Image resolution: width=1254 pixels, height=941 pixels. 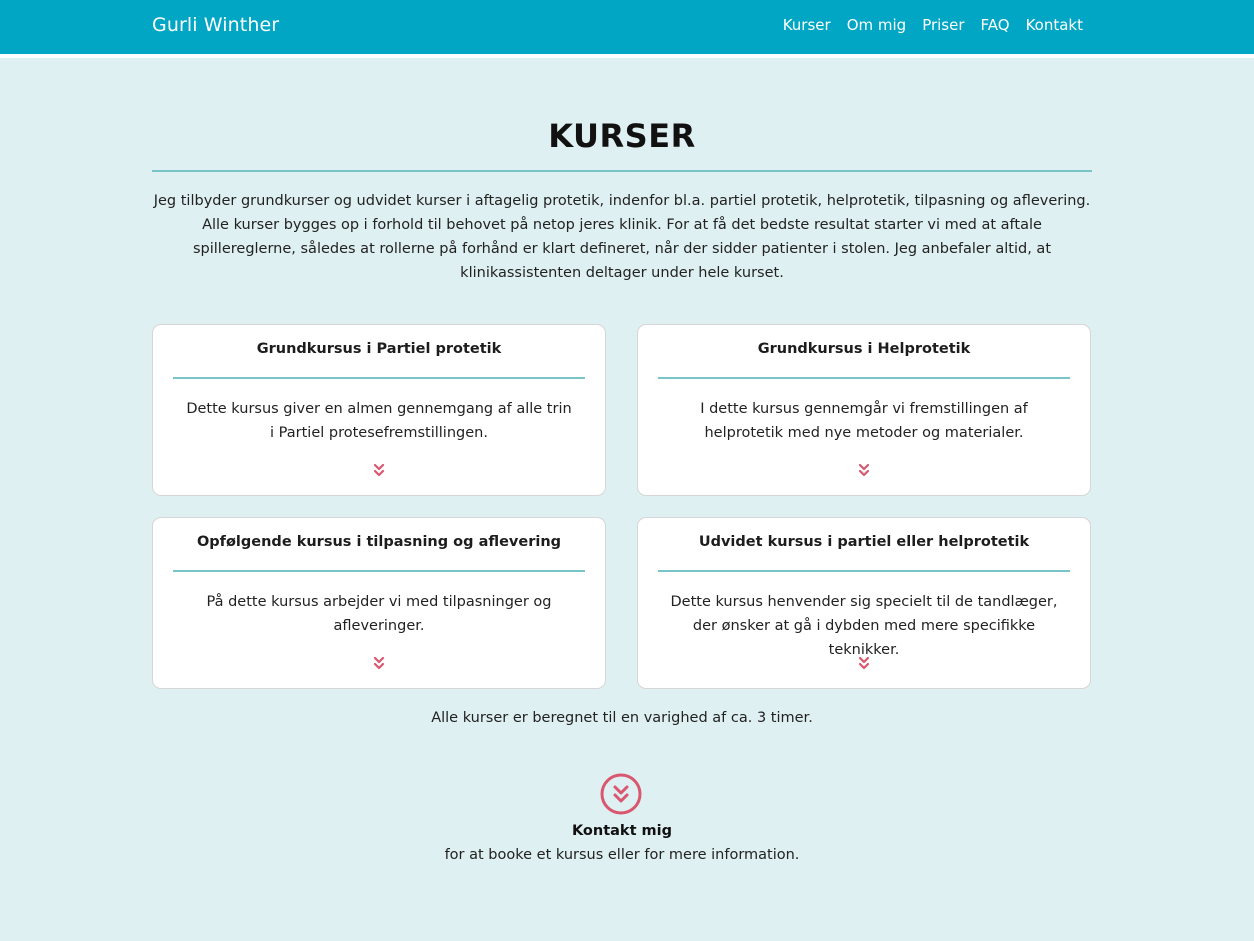 I want to click on nav-link-faq: FAQ, so click(x=995, y=25).